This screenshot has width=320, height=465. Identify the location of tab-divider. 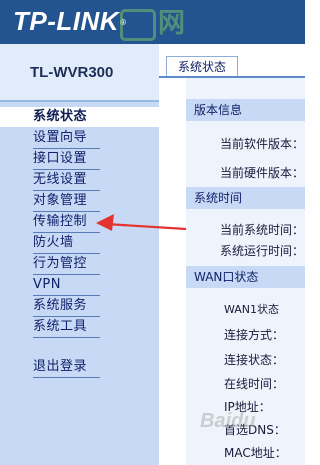
(232, 77).